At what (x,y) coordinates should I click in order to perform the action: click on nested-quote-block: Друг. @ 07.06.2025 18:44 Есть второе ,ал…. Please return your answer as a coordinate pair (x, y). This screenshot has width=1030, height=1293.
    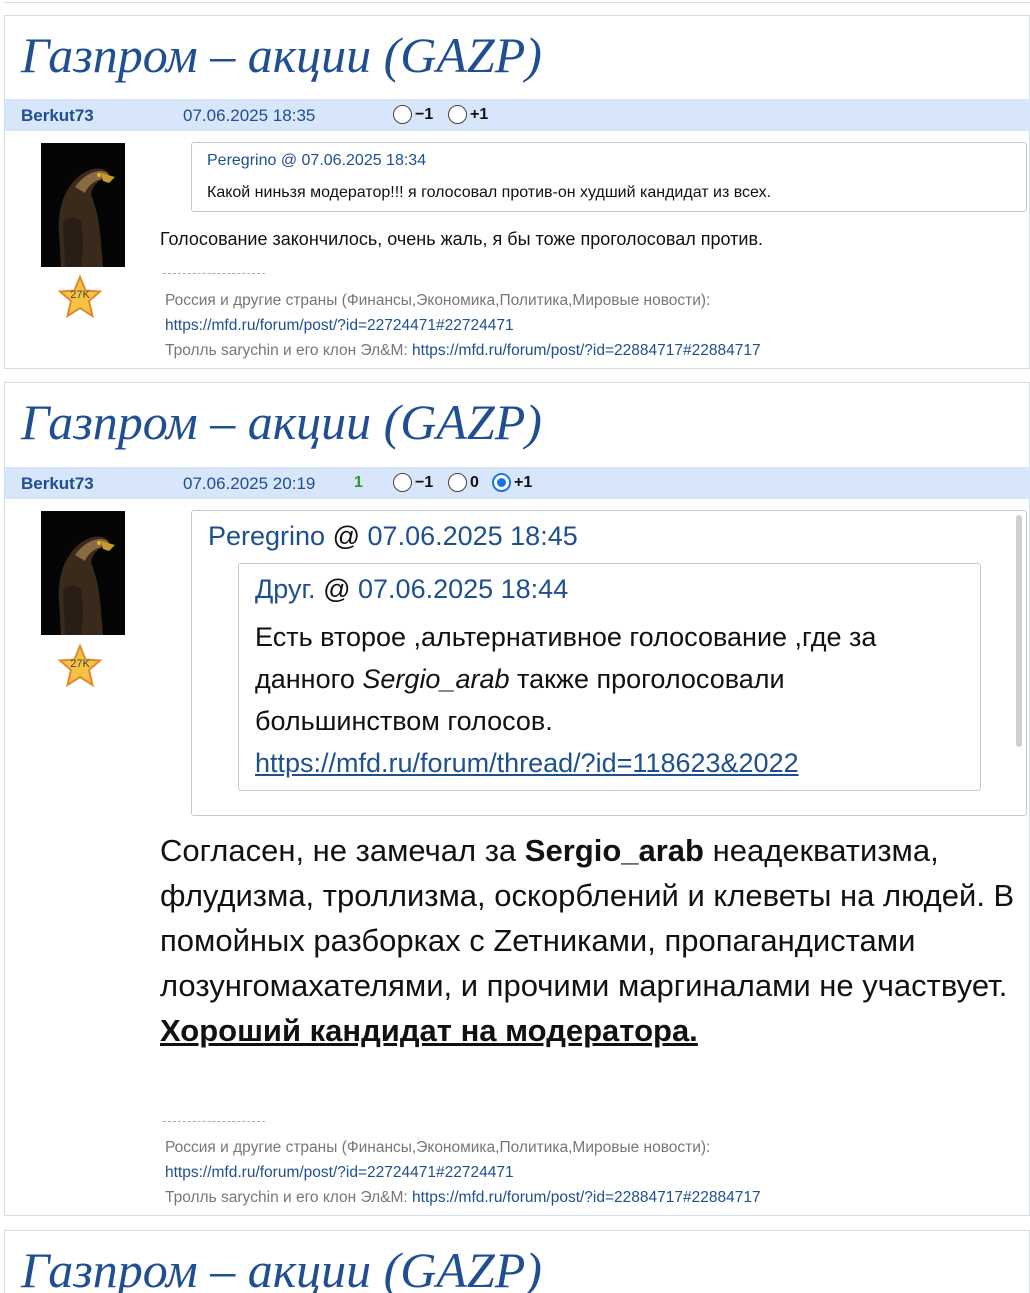
    Looking at the image, I should click on (609, 677).